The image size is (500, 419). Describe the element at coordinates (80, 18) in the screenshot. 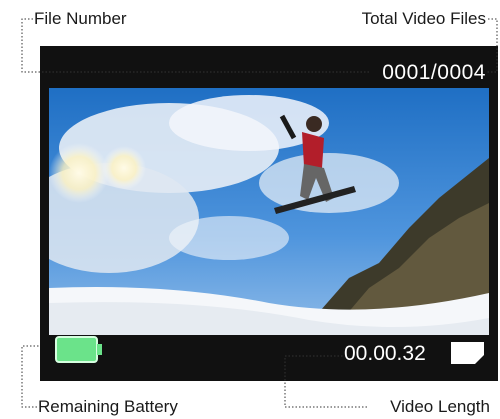

I see `file-number-label: File Number` at that location.